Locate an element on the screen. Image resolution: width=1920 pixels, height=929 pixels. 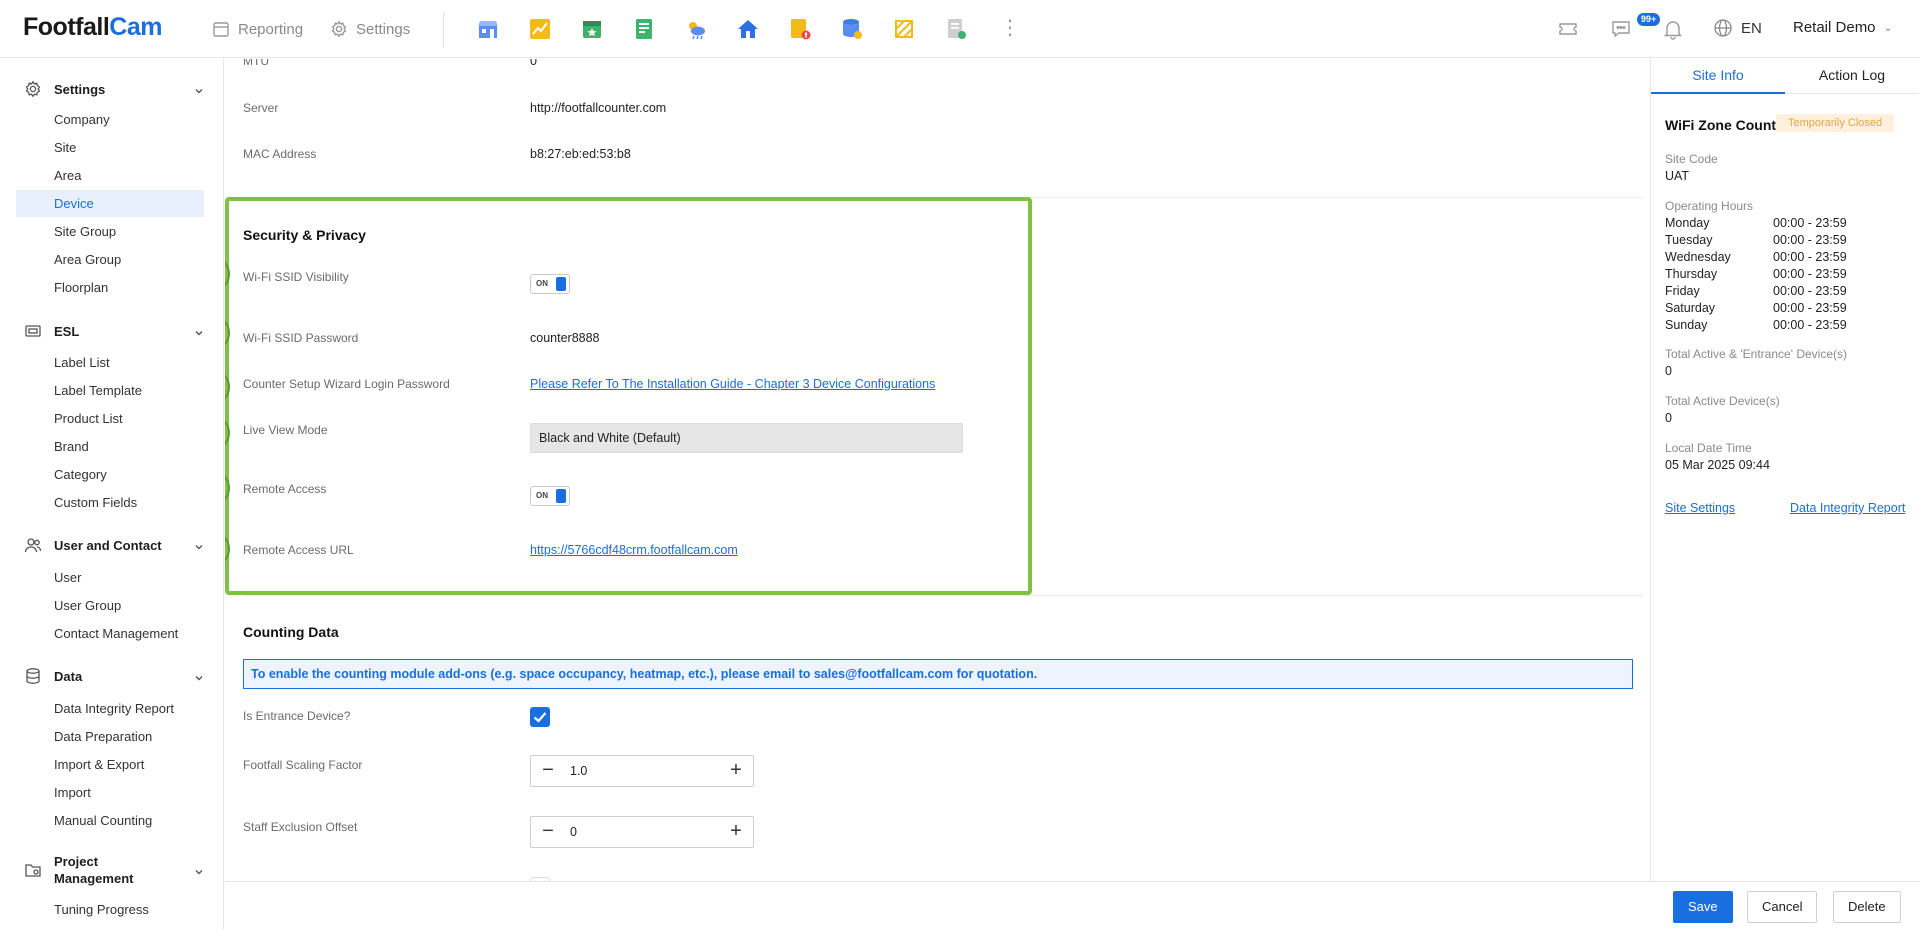
sidebar-section-esl: ESL is located at coordinates (114, 331).